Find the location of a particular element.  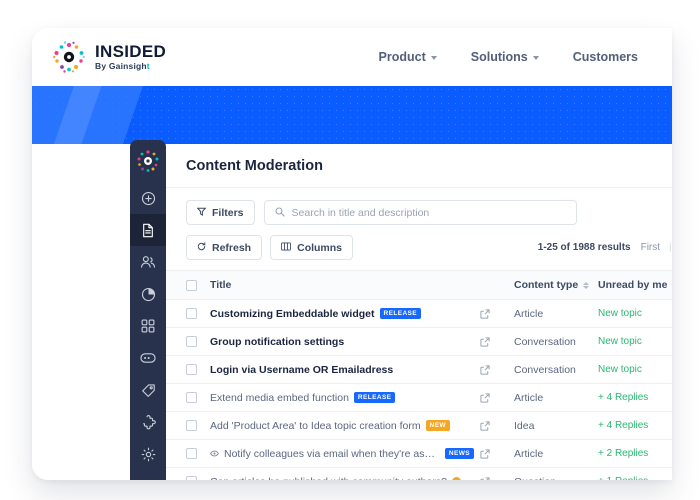

sidebar-item-users is located at coordinates (148, 262).